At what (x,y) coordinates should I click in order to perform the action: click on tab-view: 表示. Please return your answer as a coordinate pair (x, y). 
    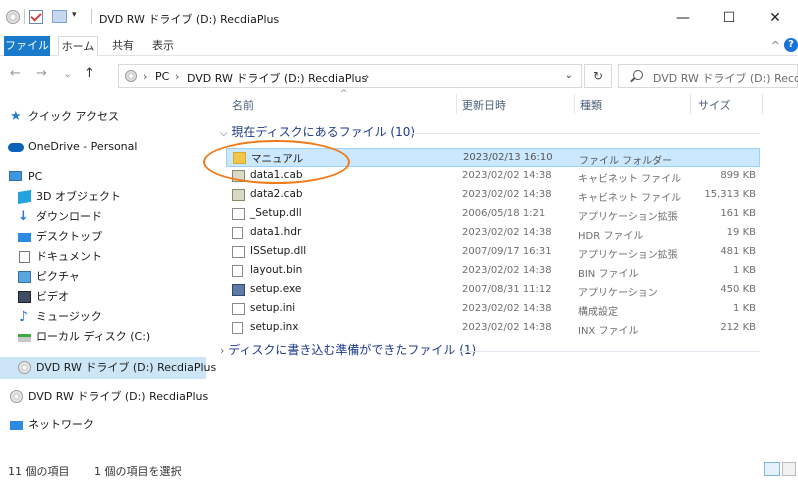
    Looking at the image, I should click on (163, 46).